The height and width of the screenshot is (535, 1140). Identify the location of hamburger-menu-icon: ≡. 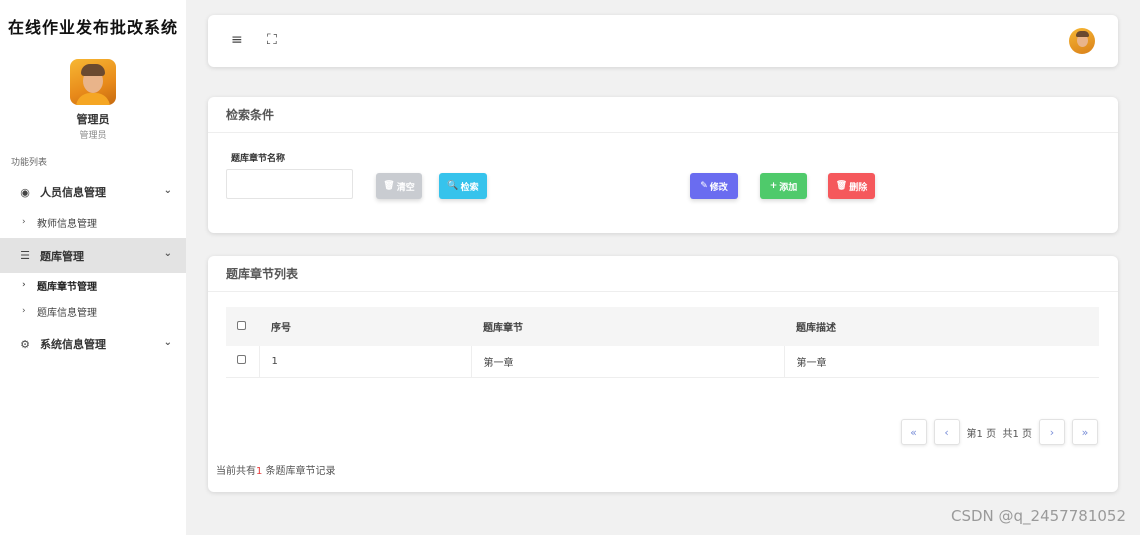
(237, 40).